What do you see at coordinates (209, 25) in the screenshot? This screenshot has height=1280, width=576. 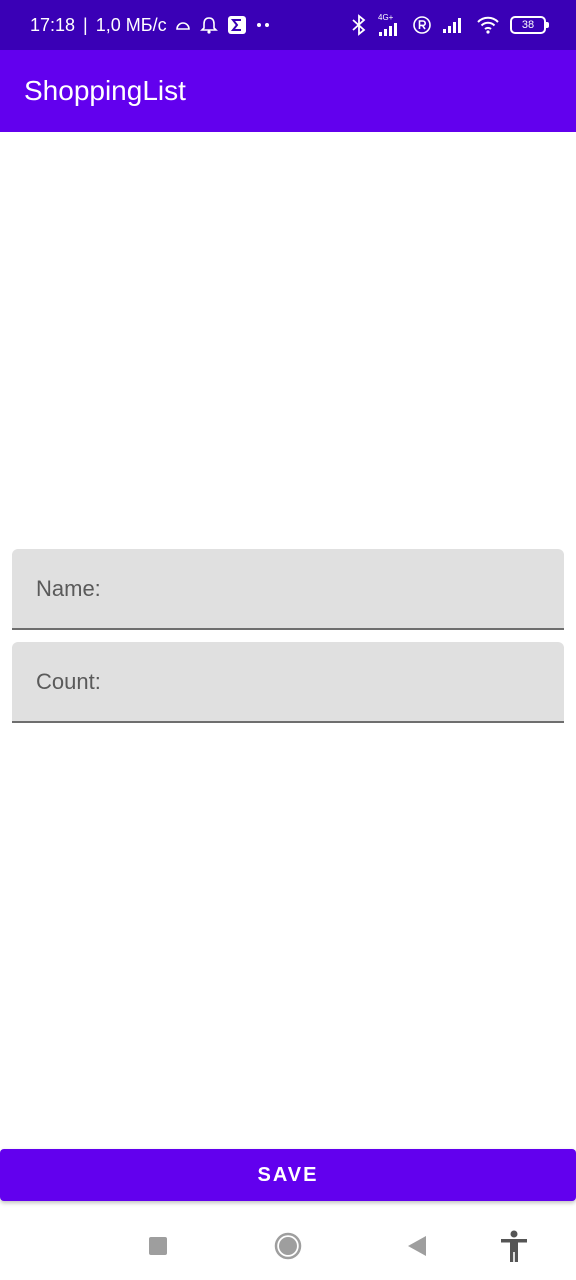 I see `bell-icon` at bounding box center [209, 25].